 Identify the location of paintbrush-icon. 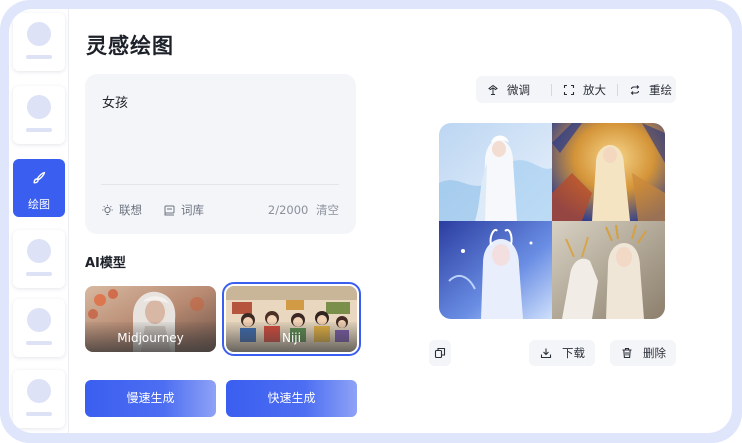
(39, 177).